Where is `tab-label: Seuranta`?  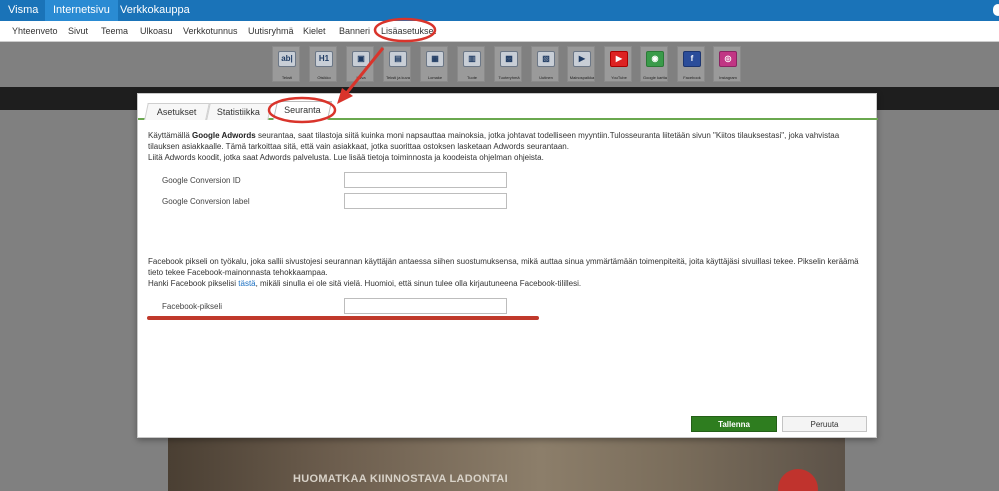
tab-label: Seuranta is located at coordinates (302, 110).